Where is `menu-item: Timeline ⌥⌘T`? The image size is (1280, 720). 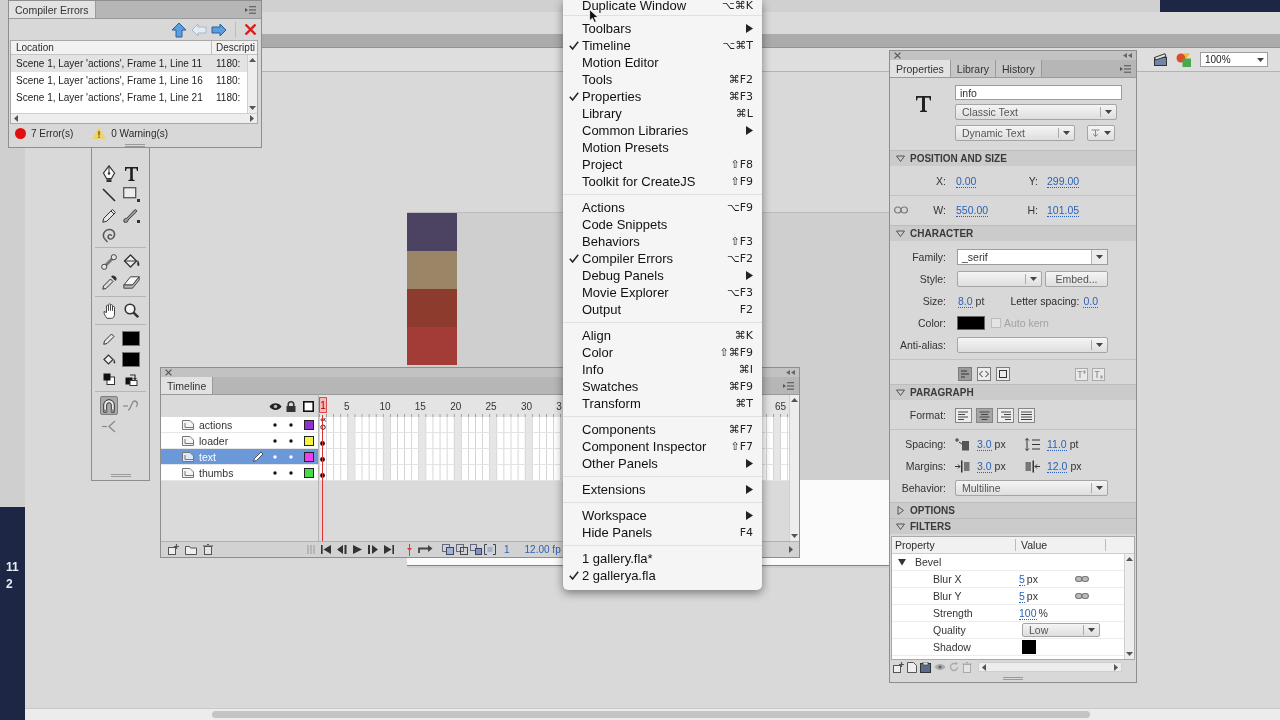
menu-item: Timeline ⌥⌘T is located at coordinates (662, 45).